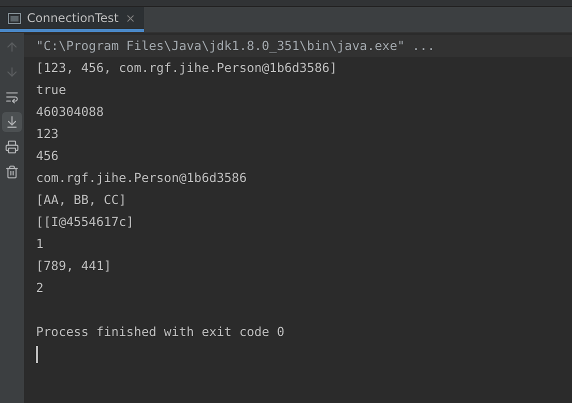  Describe the element at coordinates (130, 18) in the screenshot. I see `close-icon` at that location.